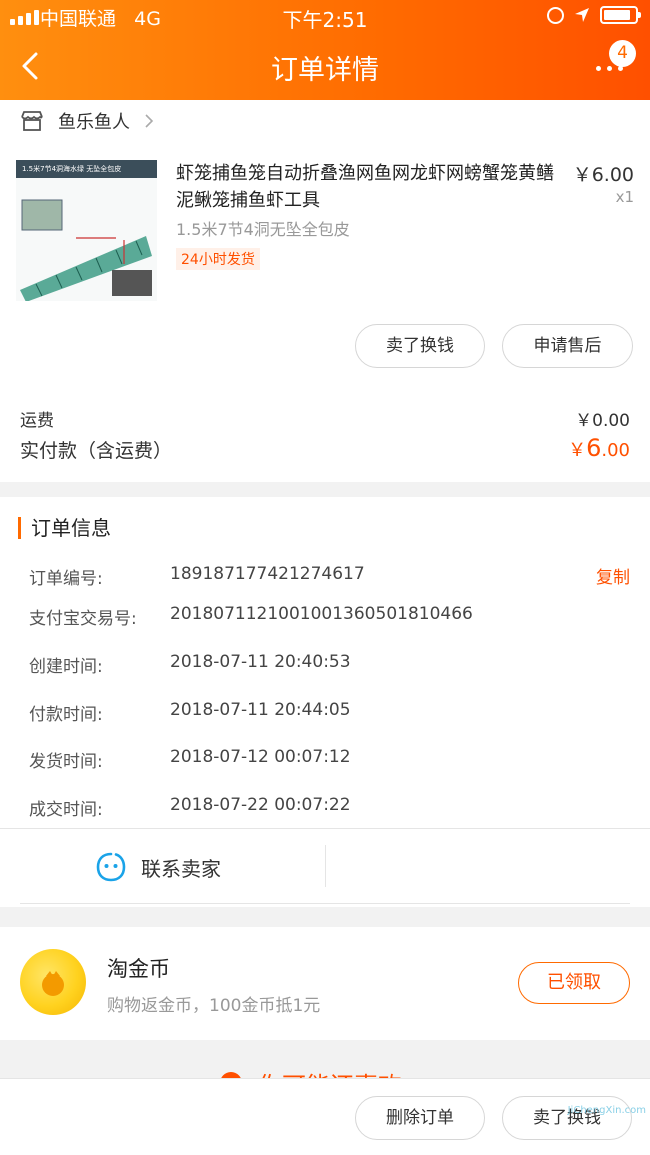 The image size is (650, 1155). What do you see at coordinates (567, 1118) in the screenshot?
I see `sell-for-cash-bottom-button: 卖了换钱` at bounding box center [567, 1118].